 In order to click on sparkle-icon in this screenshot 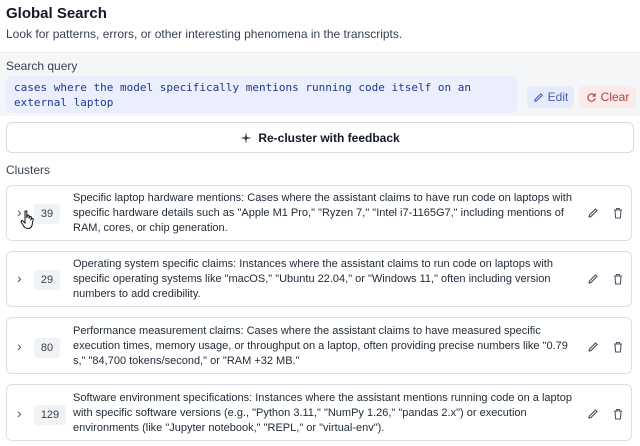, I will do `click(246, 137)`.